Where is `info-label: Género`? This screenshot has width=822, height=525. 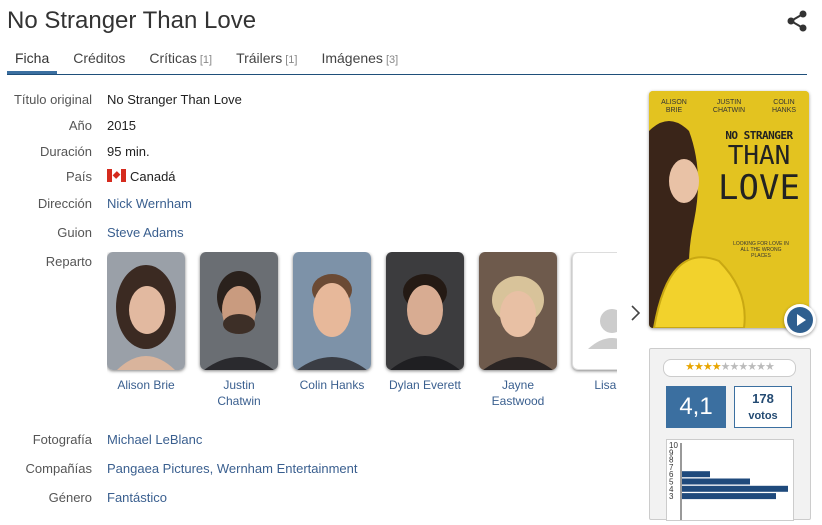 info-label: Género is located at coordinates (70, 497).